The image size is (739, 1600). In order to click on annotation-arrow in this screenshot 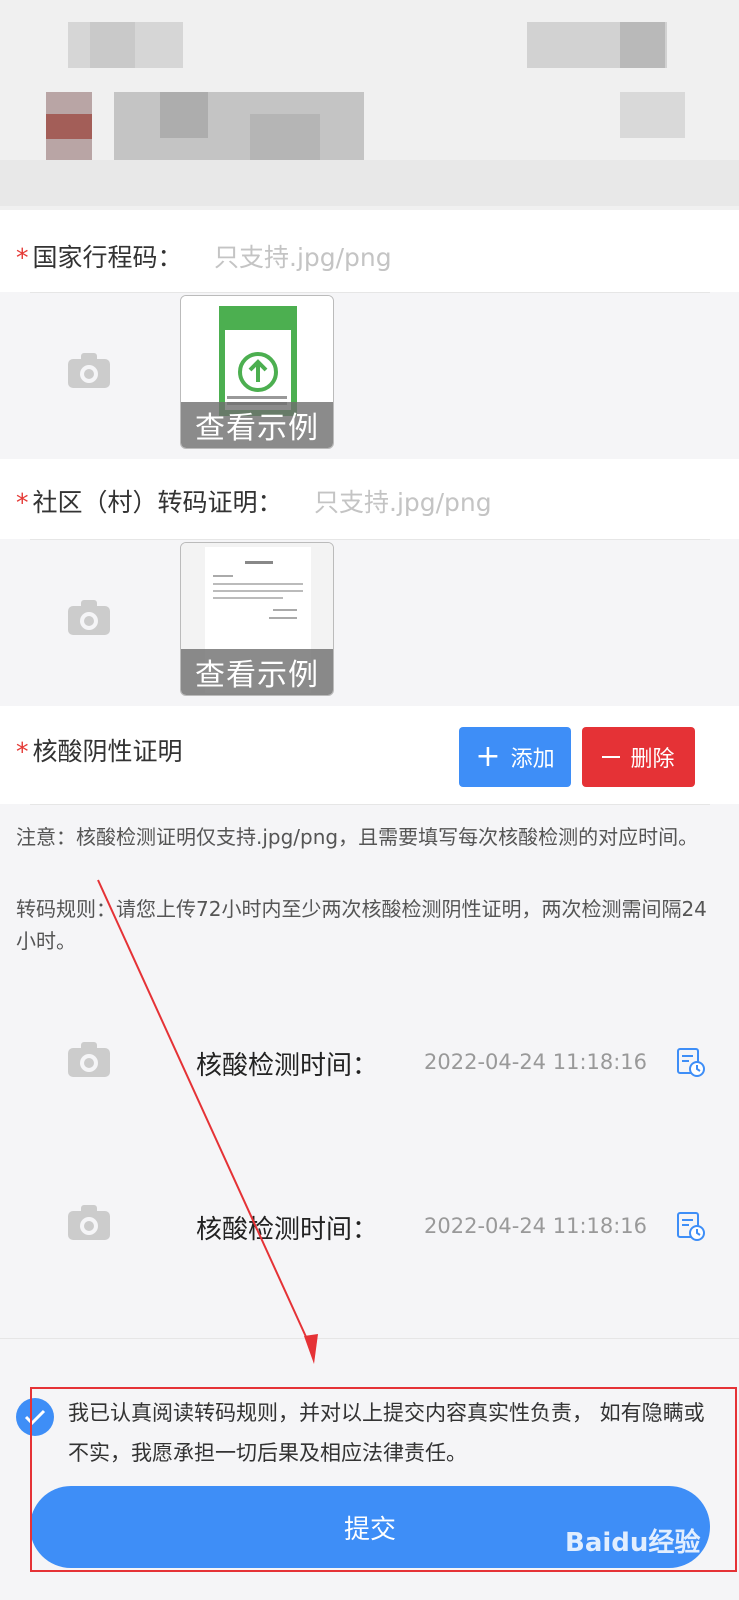, I will do `click(207, 1121)`.